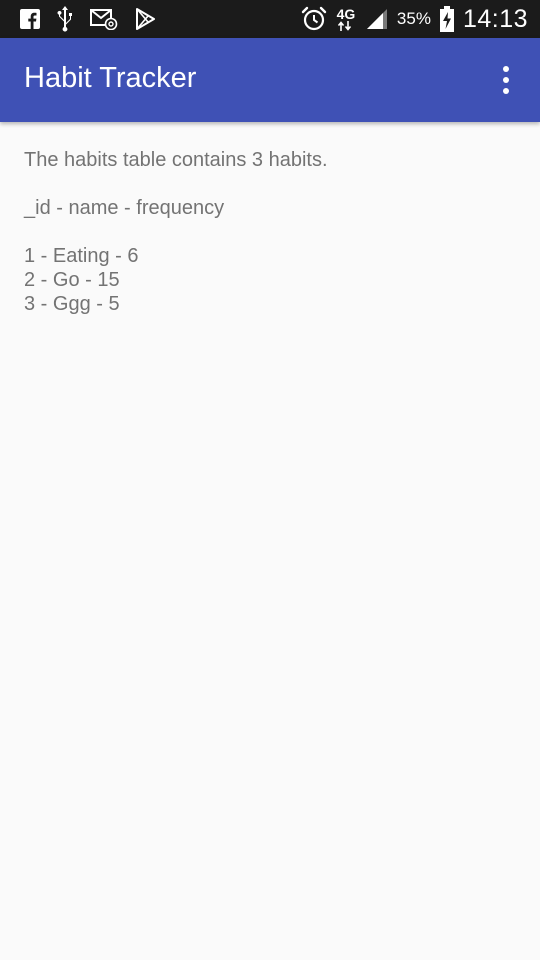 Image resolution: width=540 pixels, height=960 pixels. What do you see at coordinates (447, 19) in the screenshot?
I see `battery-charging-icon` at bounding box center [447, 19].